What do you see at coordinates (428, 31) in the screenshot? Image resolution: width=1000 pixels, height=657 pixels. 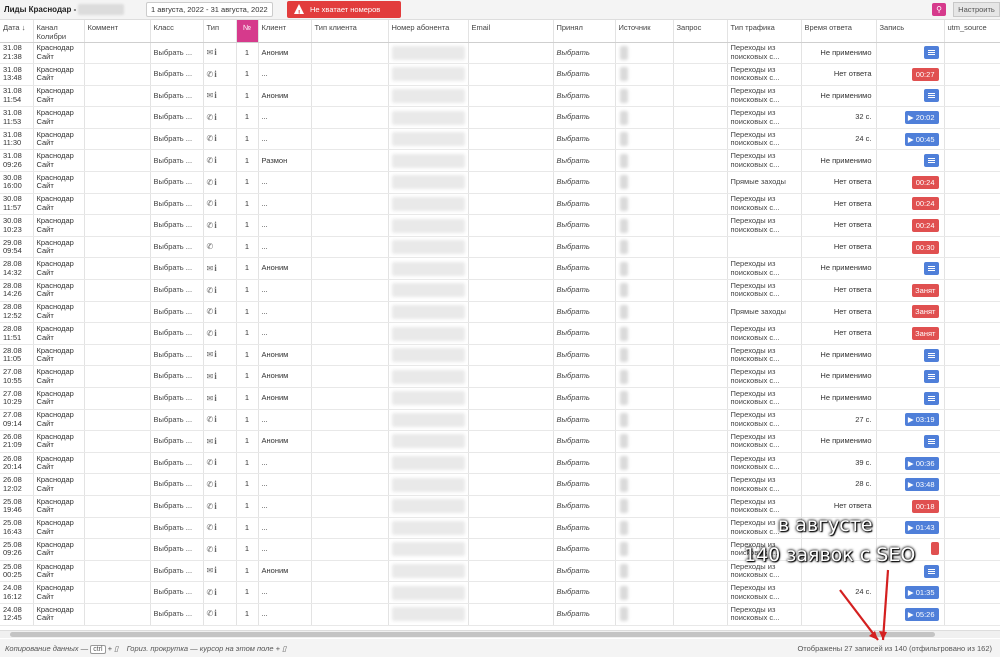 I see `column-header: Номер абонента` at bounding box center [428, 31].